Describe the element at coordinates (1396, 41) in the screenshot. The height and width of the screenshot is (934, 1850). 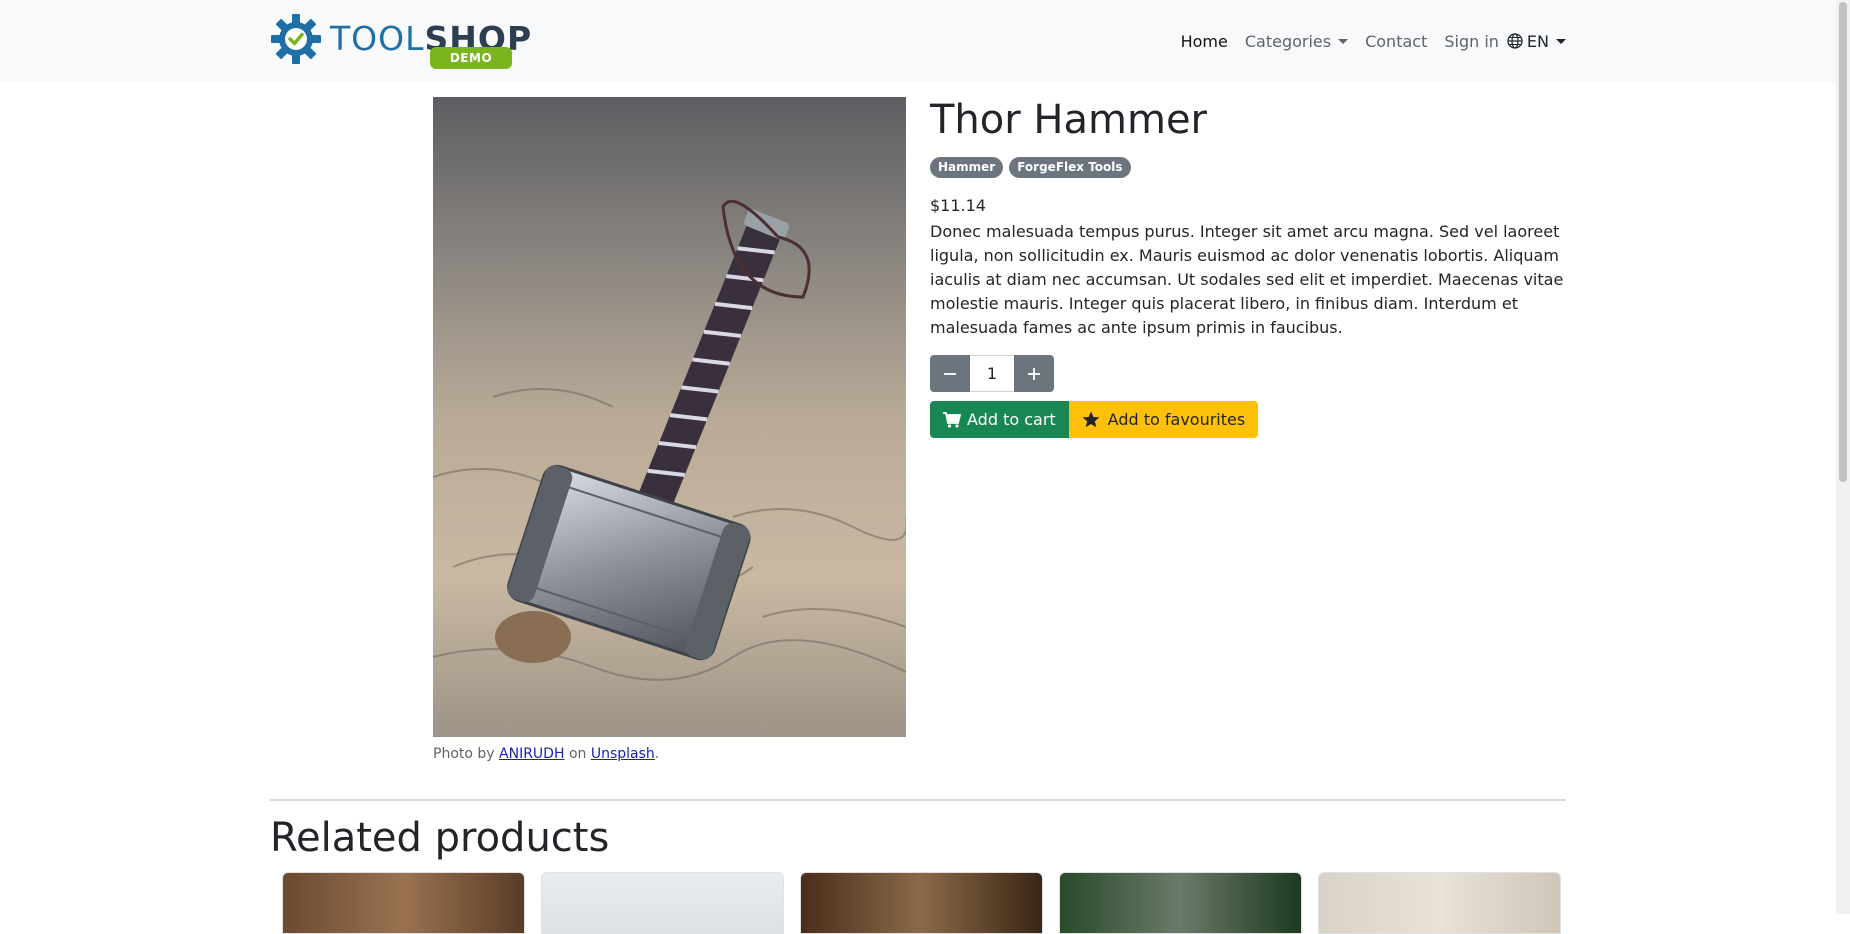
I see `nav-contact: Contact` at that location.